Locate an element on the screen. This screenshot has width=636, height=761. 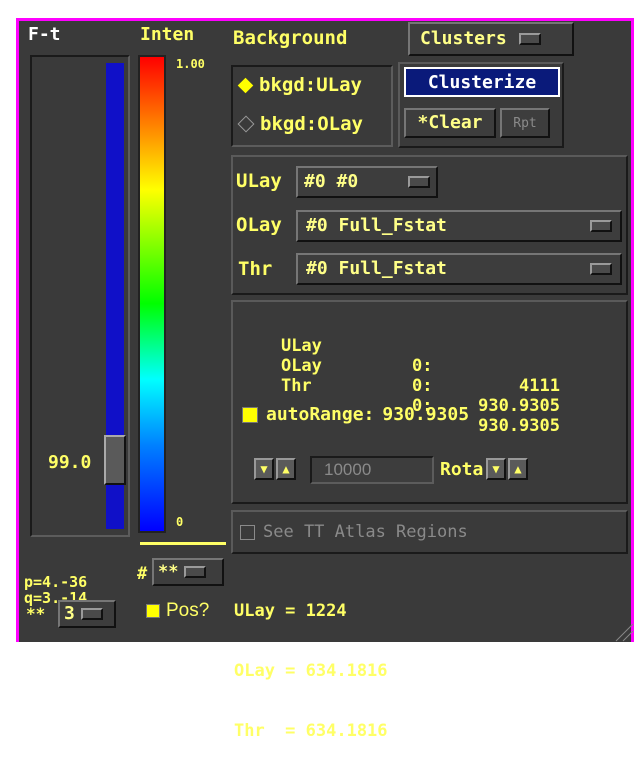
ulay-chooser-button: #0 #0 is located at coordinates (367, 182).